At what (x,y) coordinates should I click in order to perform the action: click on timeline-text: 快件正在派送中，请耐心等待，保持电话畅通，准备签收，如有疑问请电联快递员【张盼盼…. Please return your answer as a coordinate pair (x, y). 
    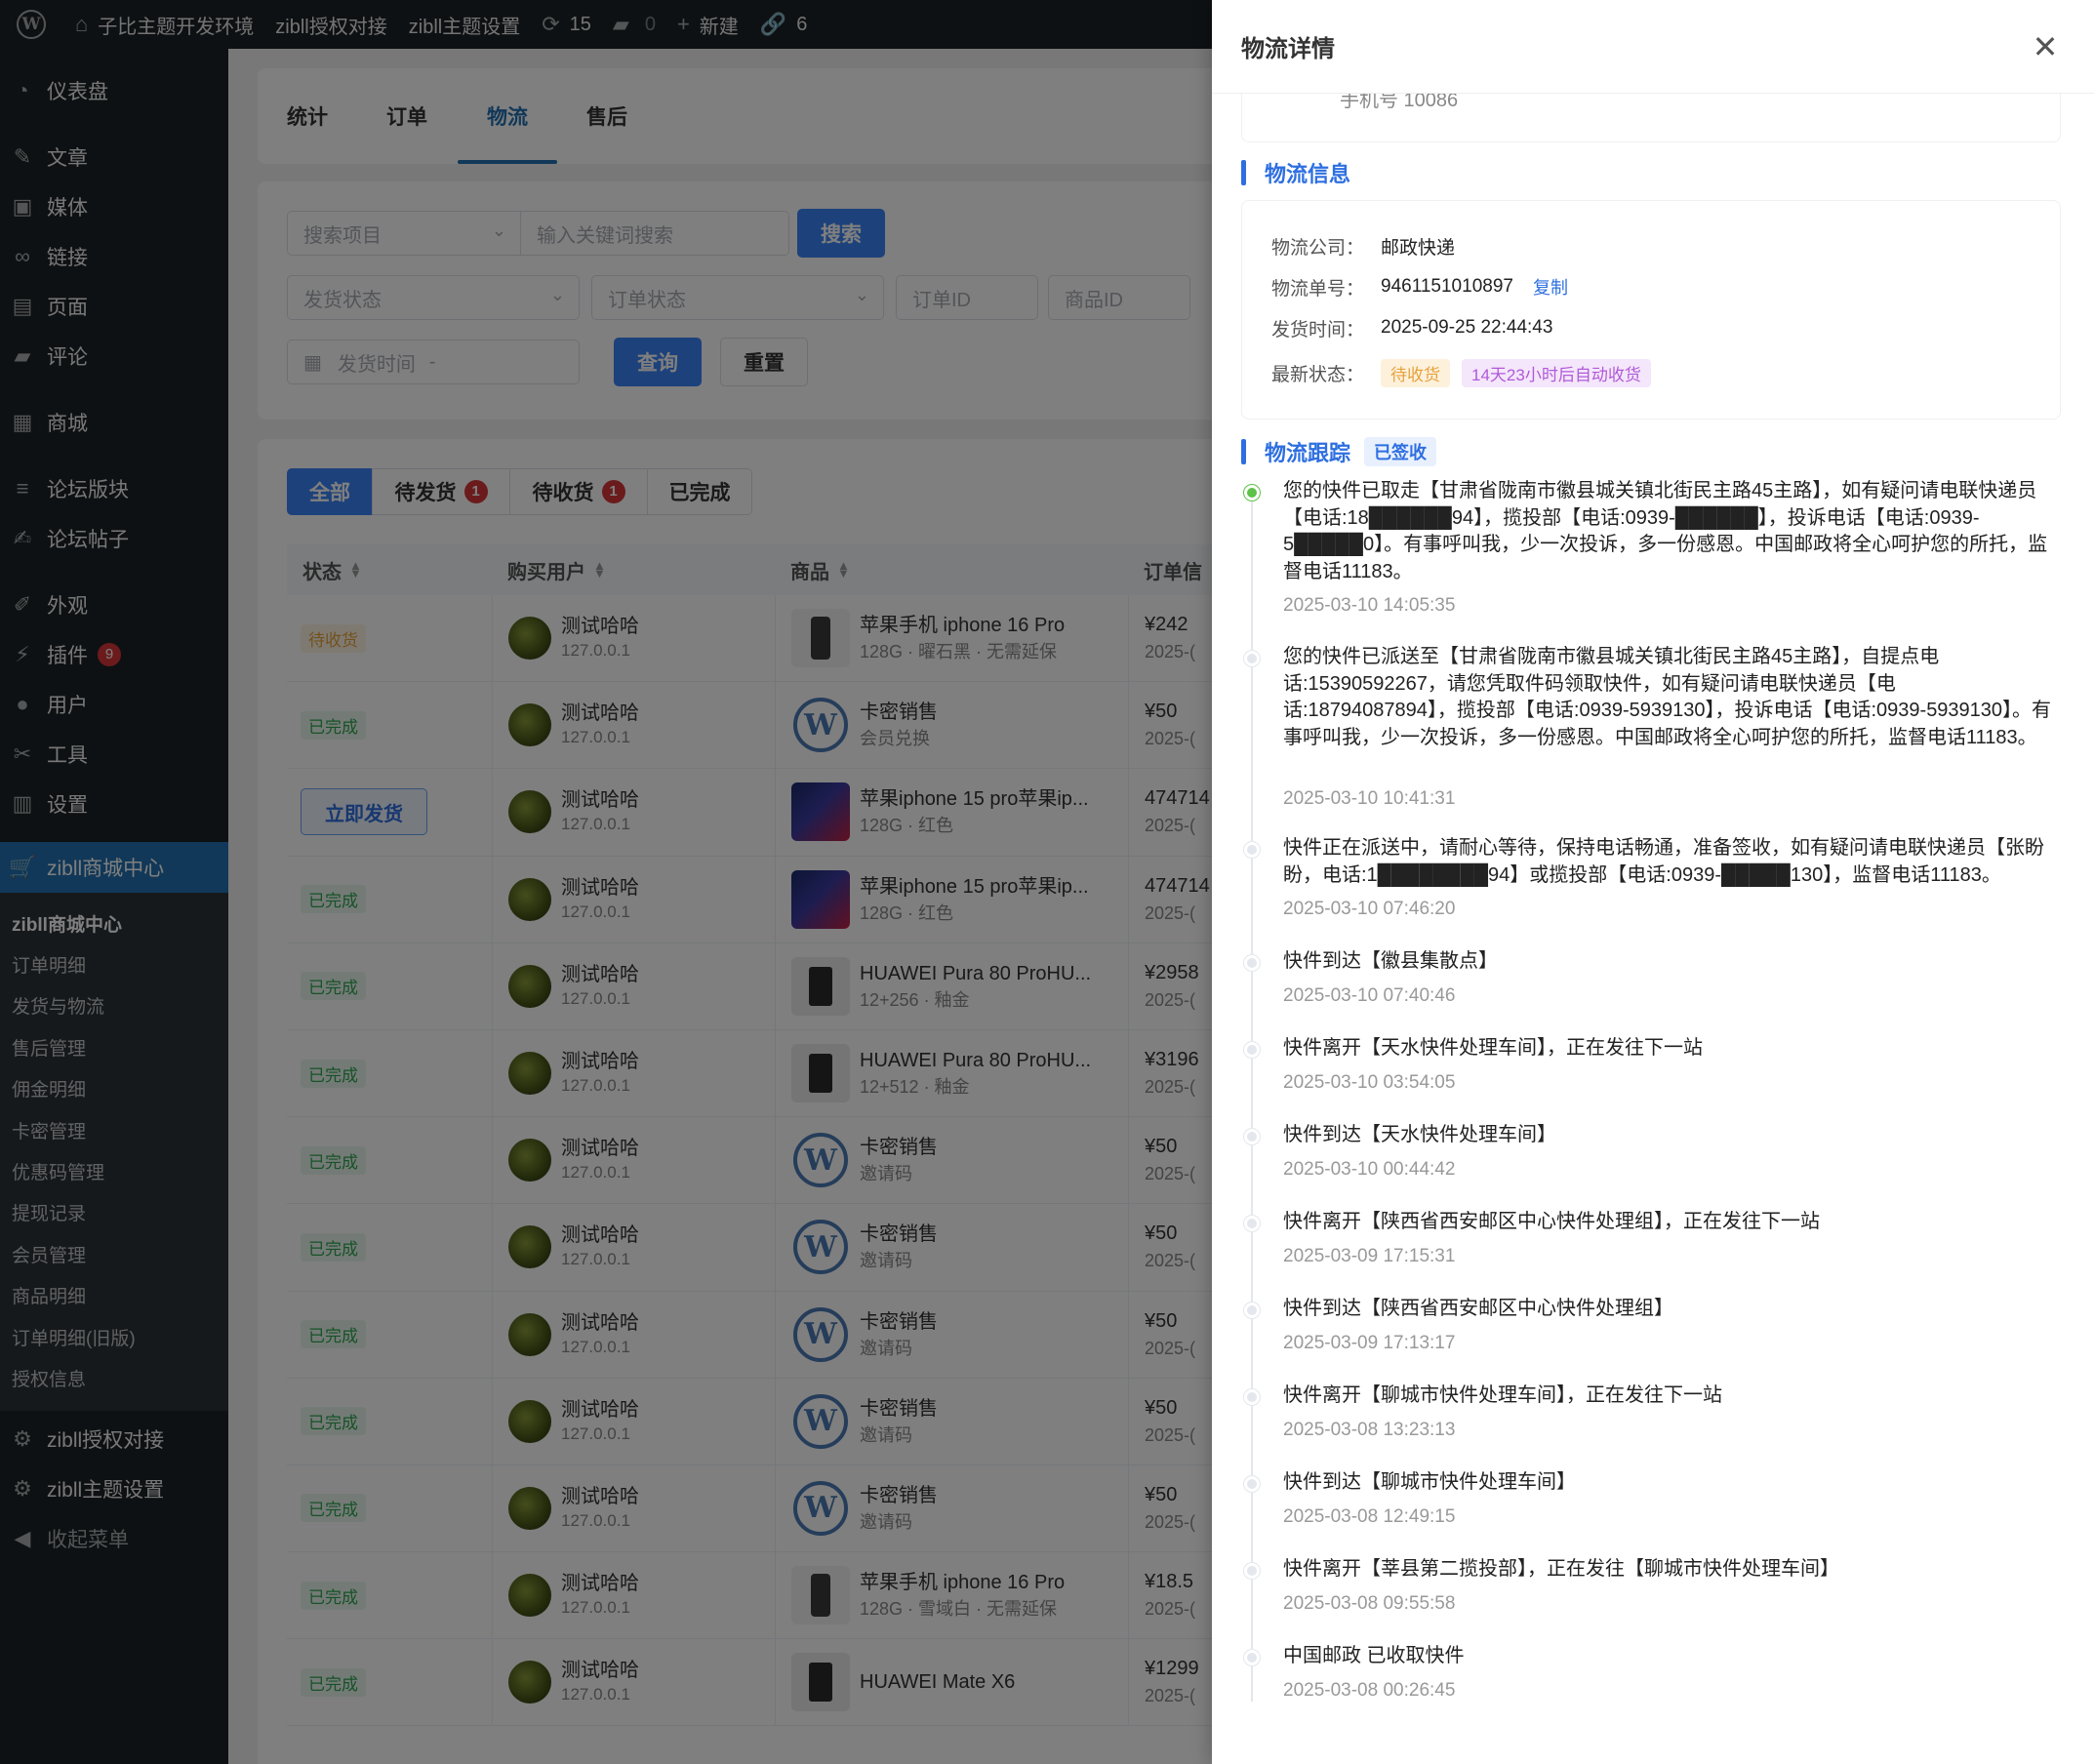
    Looking at the image, I should click on (1664, 862).